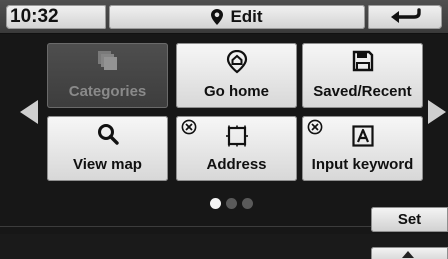 This screenshot has height=259, width=448. Describe the element at coordinates (236, 148) in the screenshot. I see `address-tile: Address` at that location.